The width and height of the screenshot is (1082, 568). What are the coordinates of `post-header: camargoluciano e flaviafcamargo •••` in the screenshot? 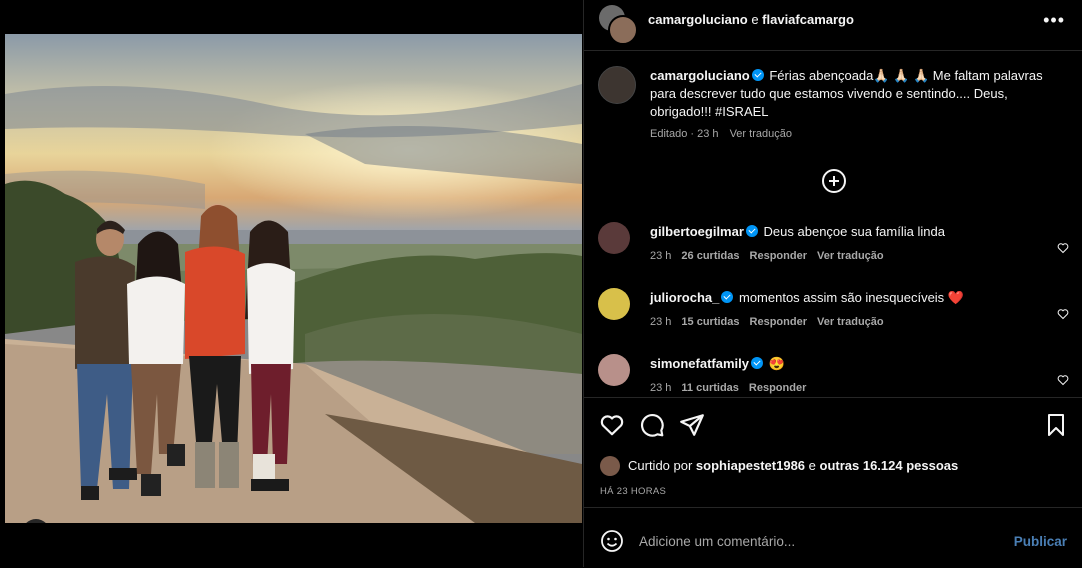 It's located at (833, 25).